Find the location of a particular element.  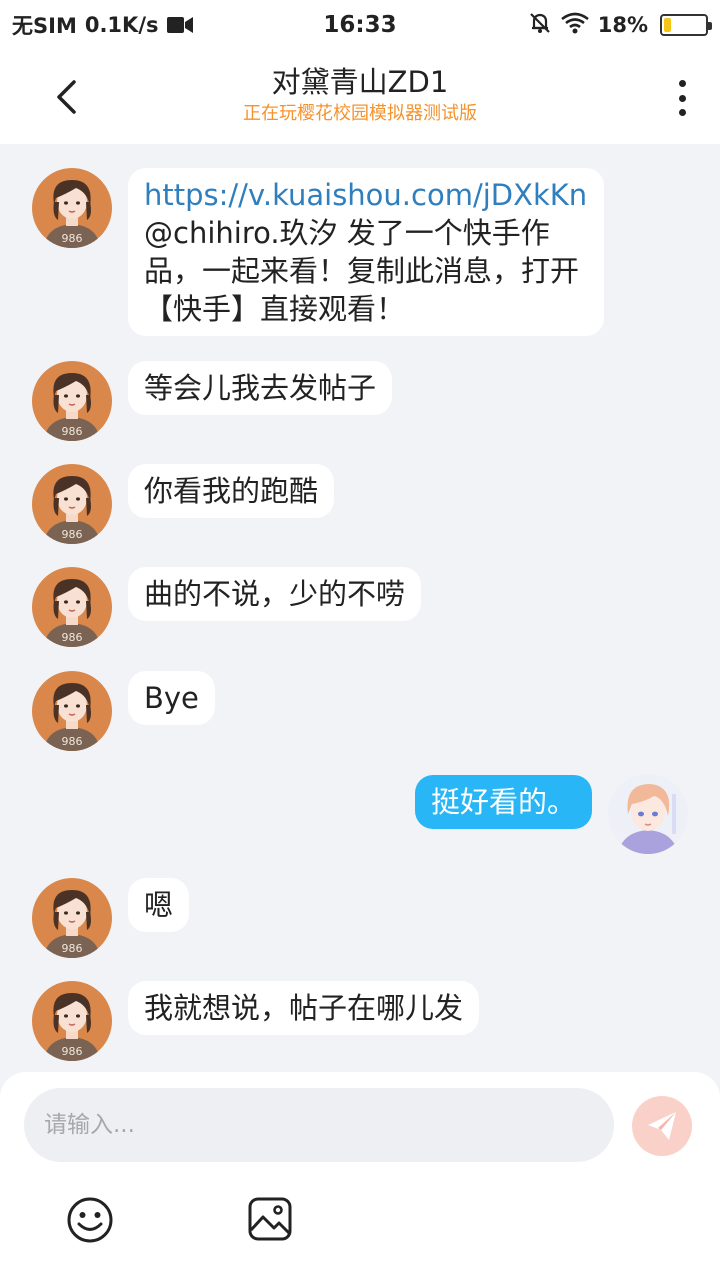

chat-header: 对黛青山ZD1 正在玩樱花校园模拟器测试版 is located at coordinates (360, 97).